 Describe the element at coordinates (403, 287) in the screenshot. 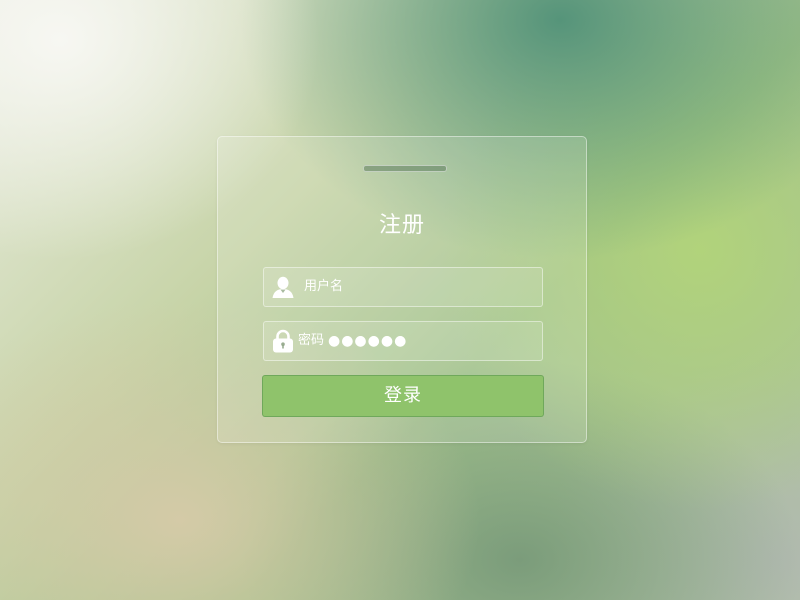

I see `username-field: 用户名` at that location.